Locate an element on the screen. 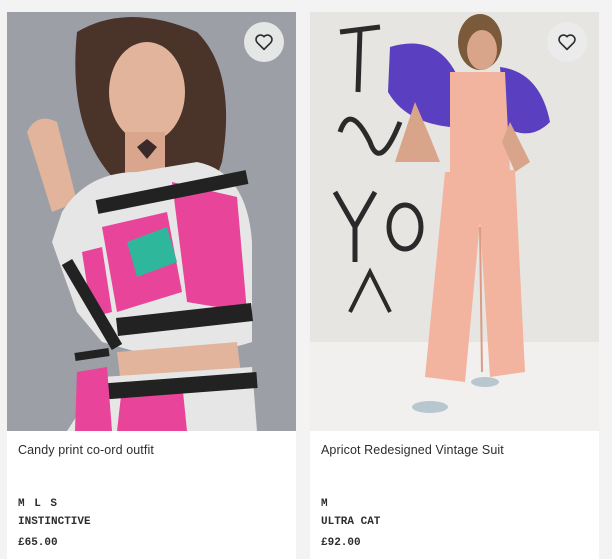 This screenshot has height=559, width=612. product-brand: ULTRA CAT is located at coordinates (351, 522).